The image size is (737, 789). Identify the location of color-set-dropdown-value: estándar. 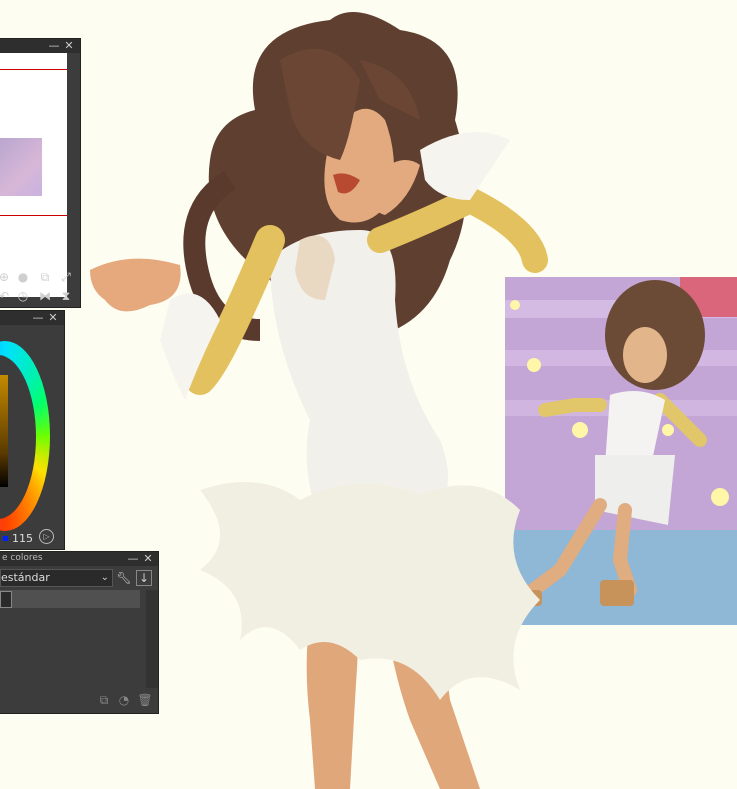
(25, 577).